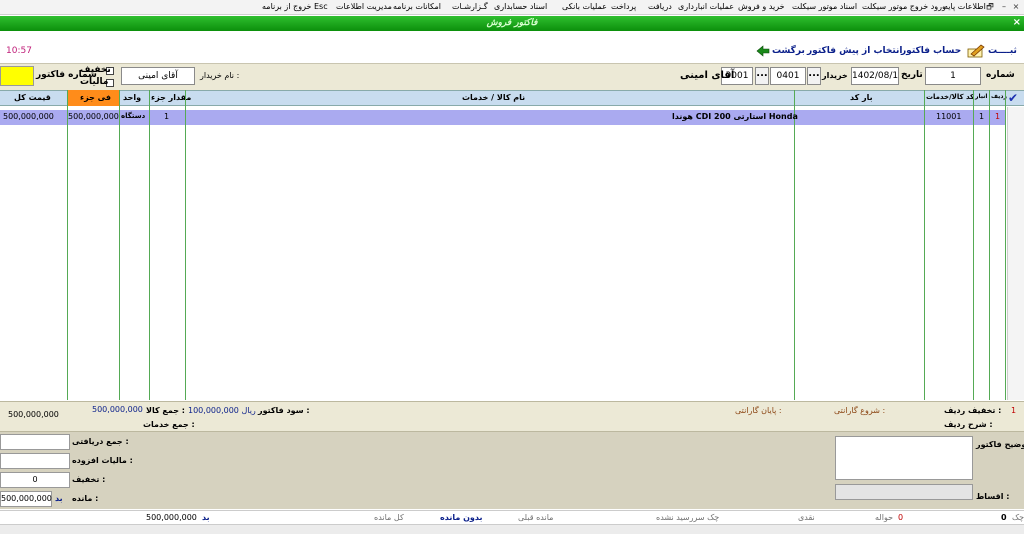  Describe the element at coordinates (884, 517) in the screenshot. I see `transfer-label: حواله` at that location.